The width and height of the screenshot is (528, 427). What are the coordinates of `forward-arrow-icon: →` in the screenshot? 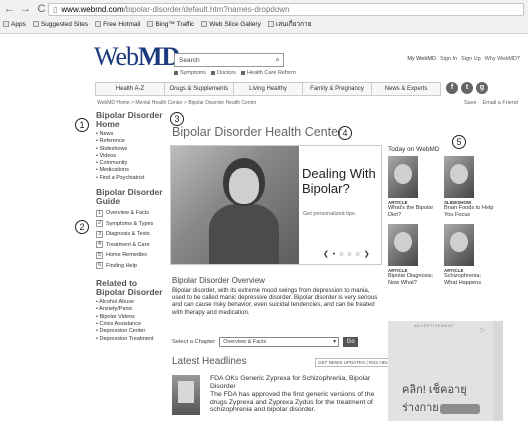 It's located at (25, 9).